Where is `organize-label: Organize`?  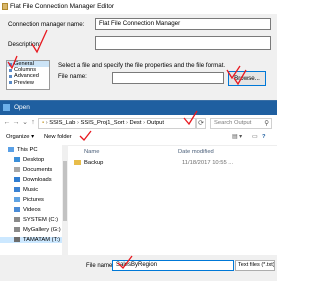 organize-label: Organize is located at coordinates (18, 137).